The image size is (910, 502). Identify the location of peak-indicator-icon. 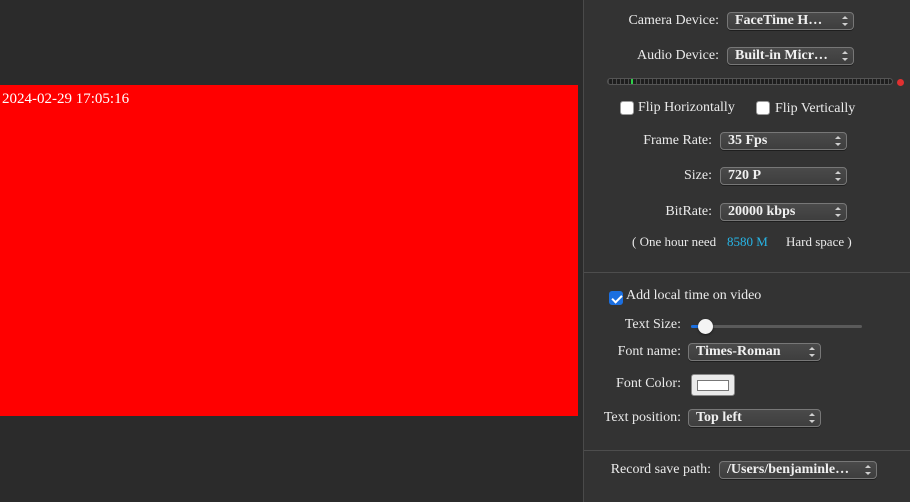
(900, 82).